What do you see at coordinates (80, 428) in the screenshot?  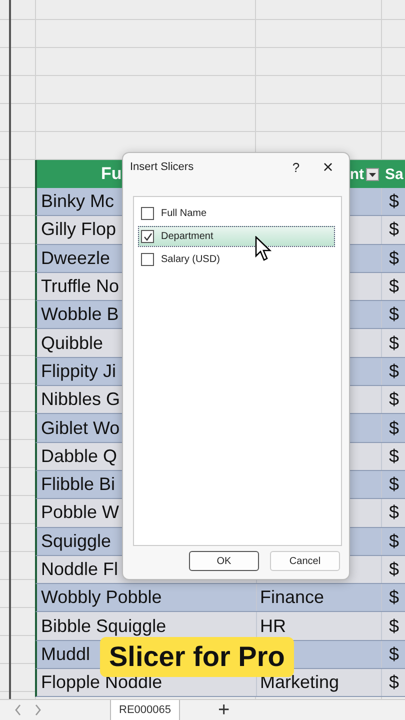 I see `table-cell: Giblet Wo` at bounding box center [80, 428].